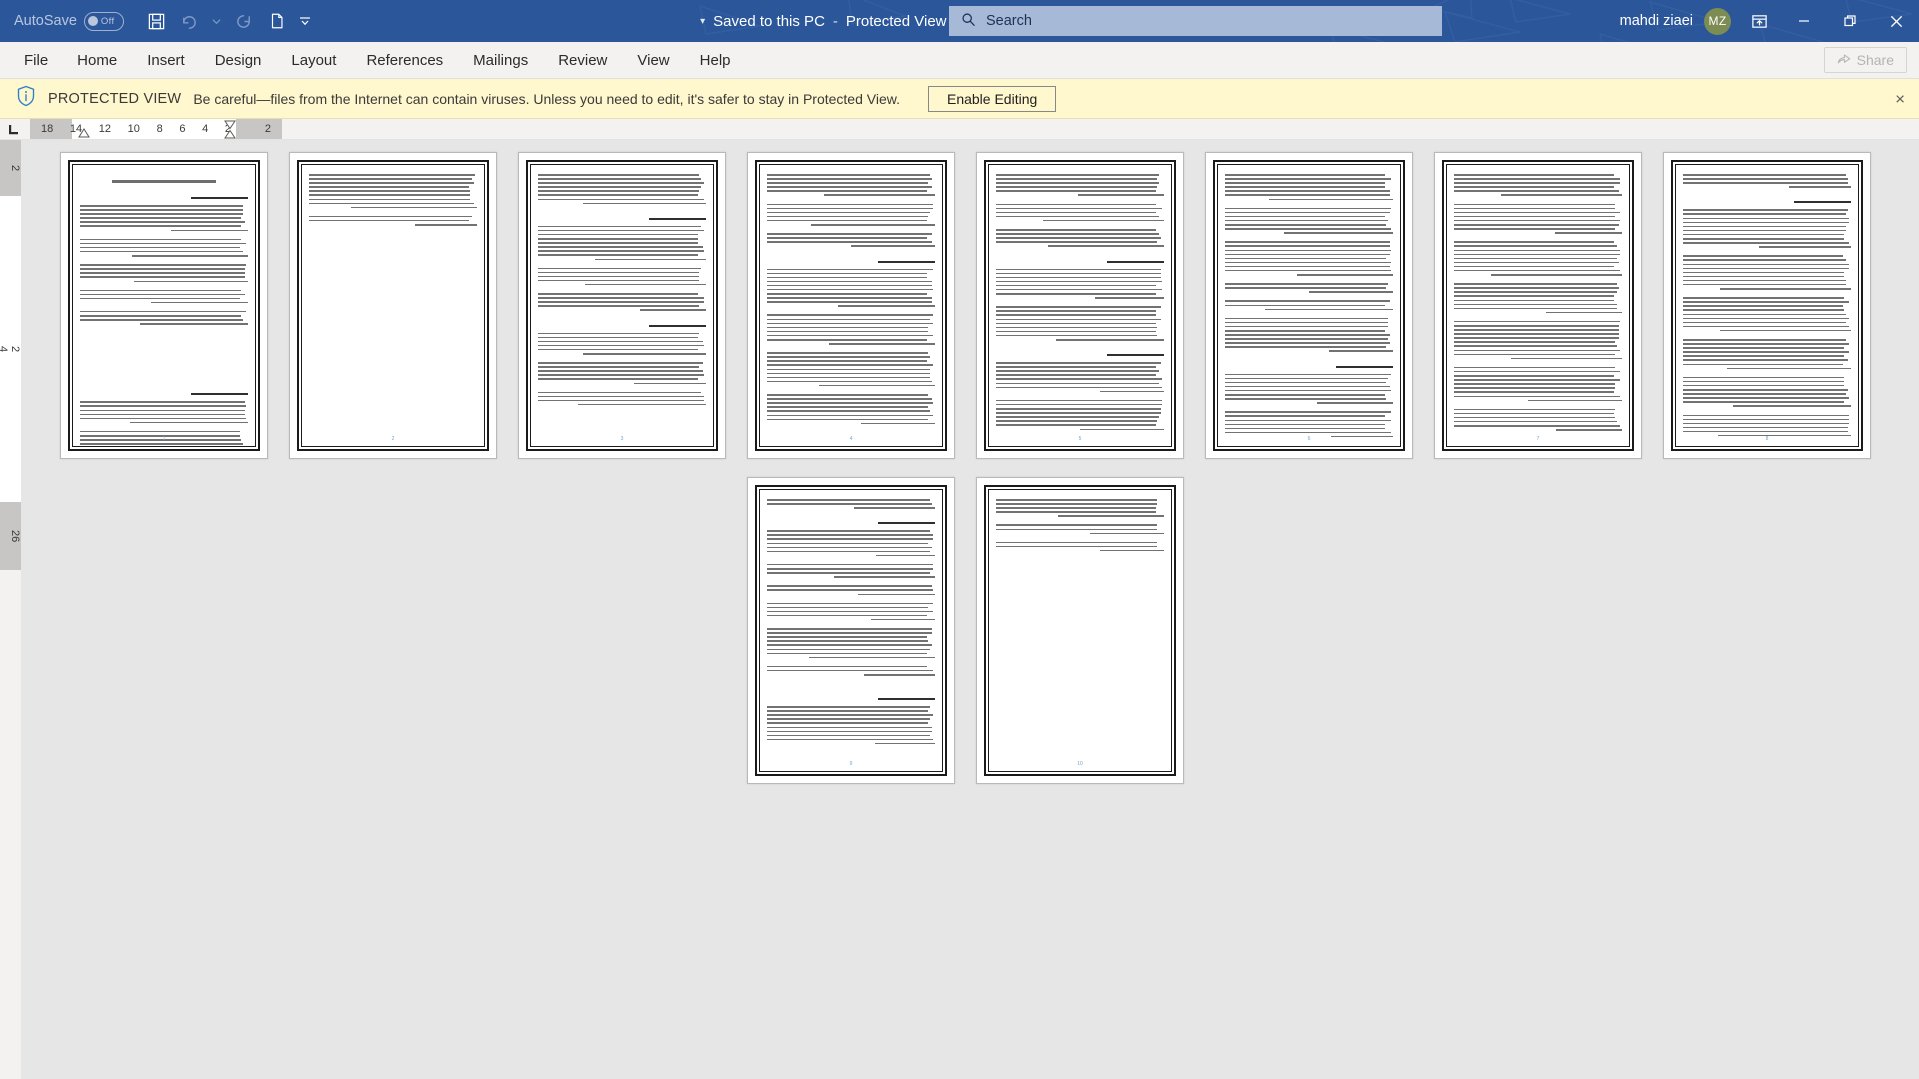 Image resolution: width=1919 pixels, height=1079 pixels. I want to click on save-icon, so click(157, 21).